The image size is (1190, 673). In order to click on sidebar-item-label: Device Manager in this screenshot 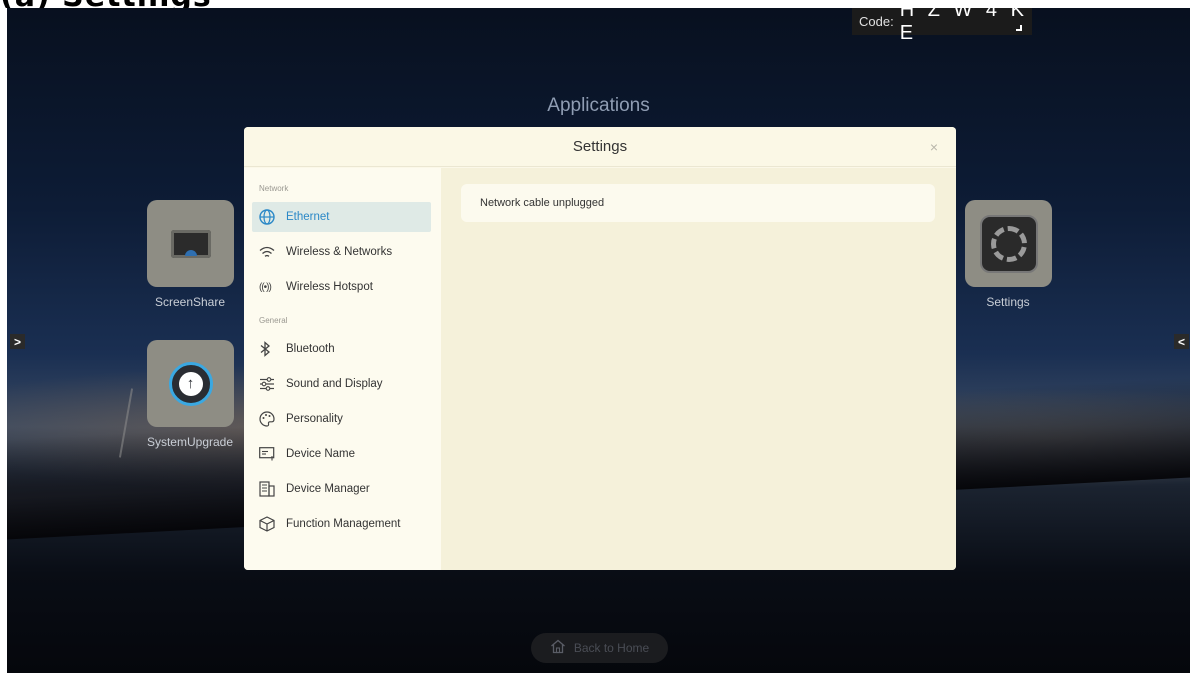, I will do `click(328, 489)`.